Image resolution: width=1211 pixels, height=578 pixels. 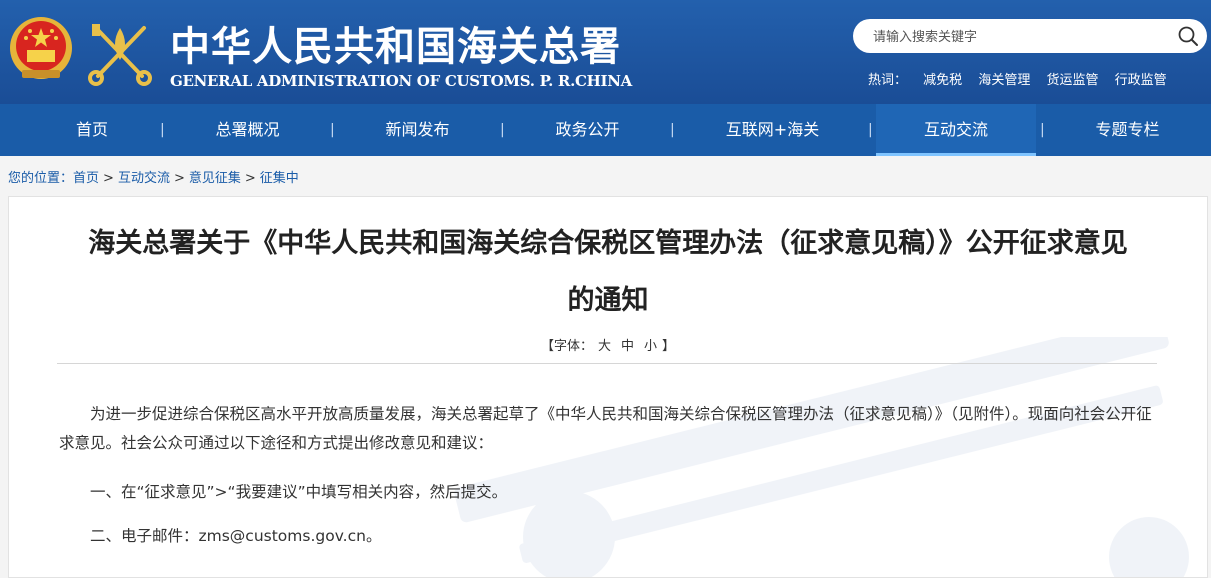 I want to click on hot-keywords-label: 热词：, so click(x=888, y=80).